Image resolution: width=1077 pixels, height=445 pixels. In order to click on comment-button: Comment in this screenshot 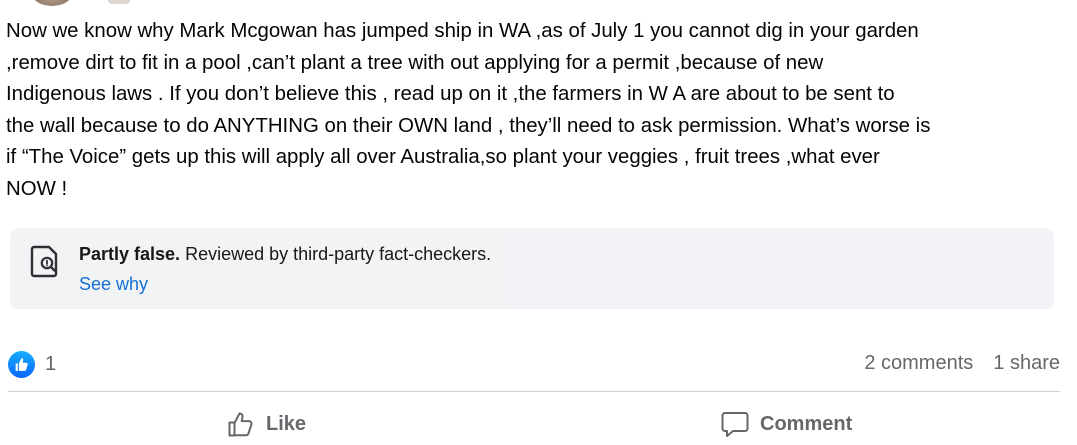, I will do `click(786, 424)`.